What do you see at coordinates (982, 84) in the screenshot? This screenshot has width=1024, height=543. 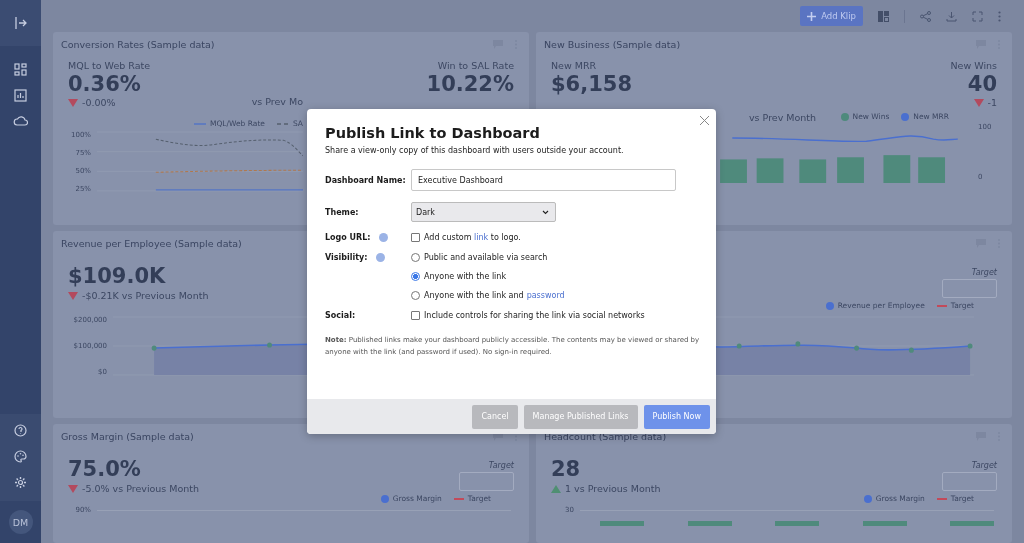 I see `metric-value: 40` at bounding box center [982, 84].